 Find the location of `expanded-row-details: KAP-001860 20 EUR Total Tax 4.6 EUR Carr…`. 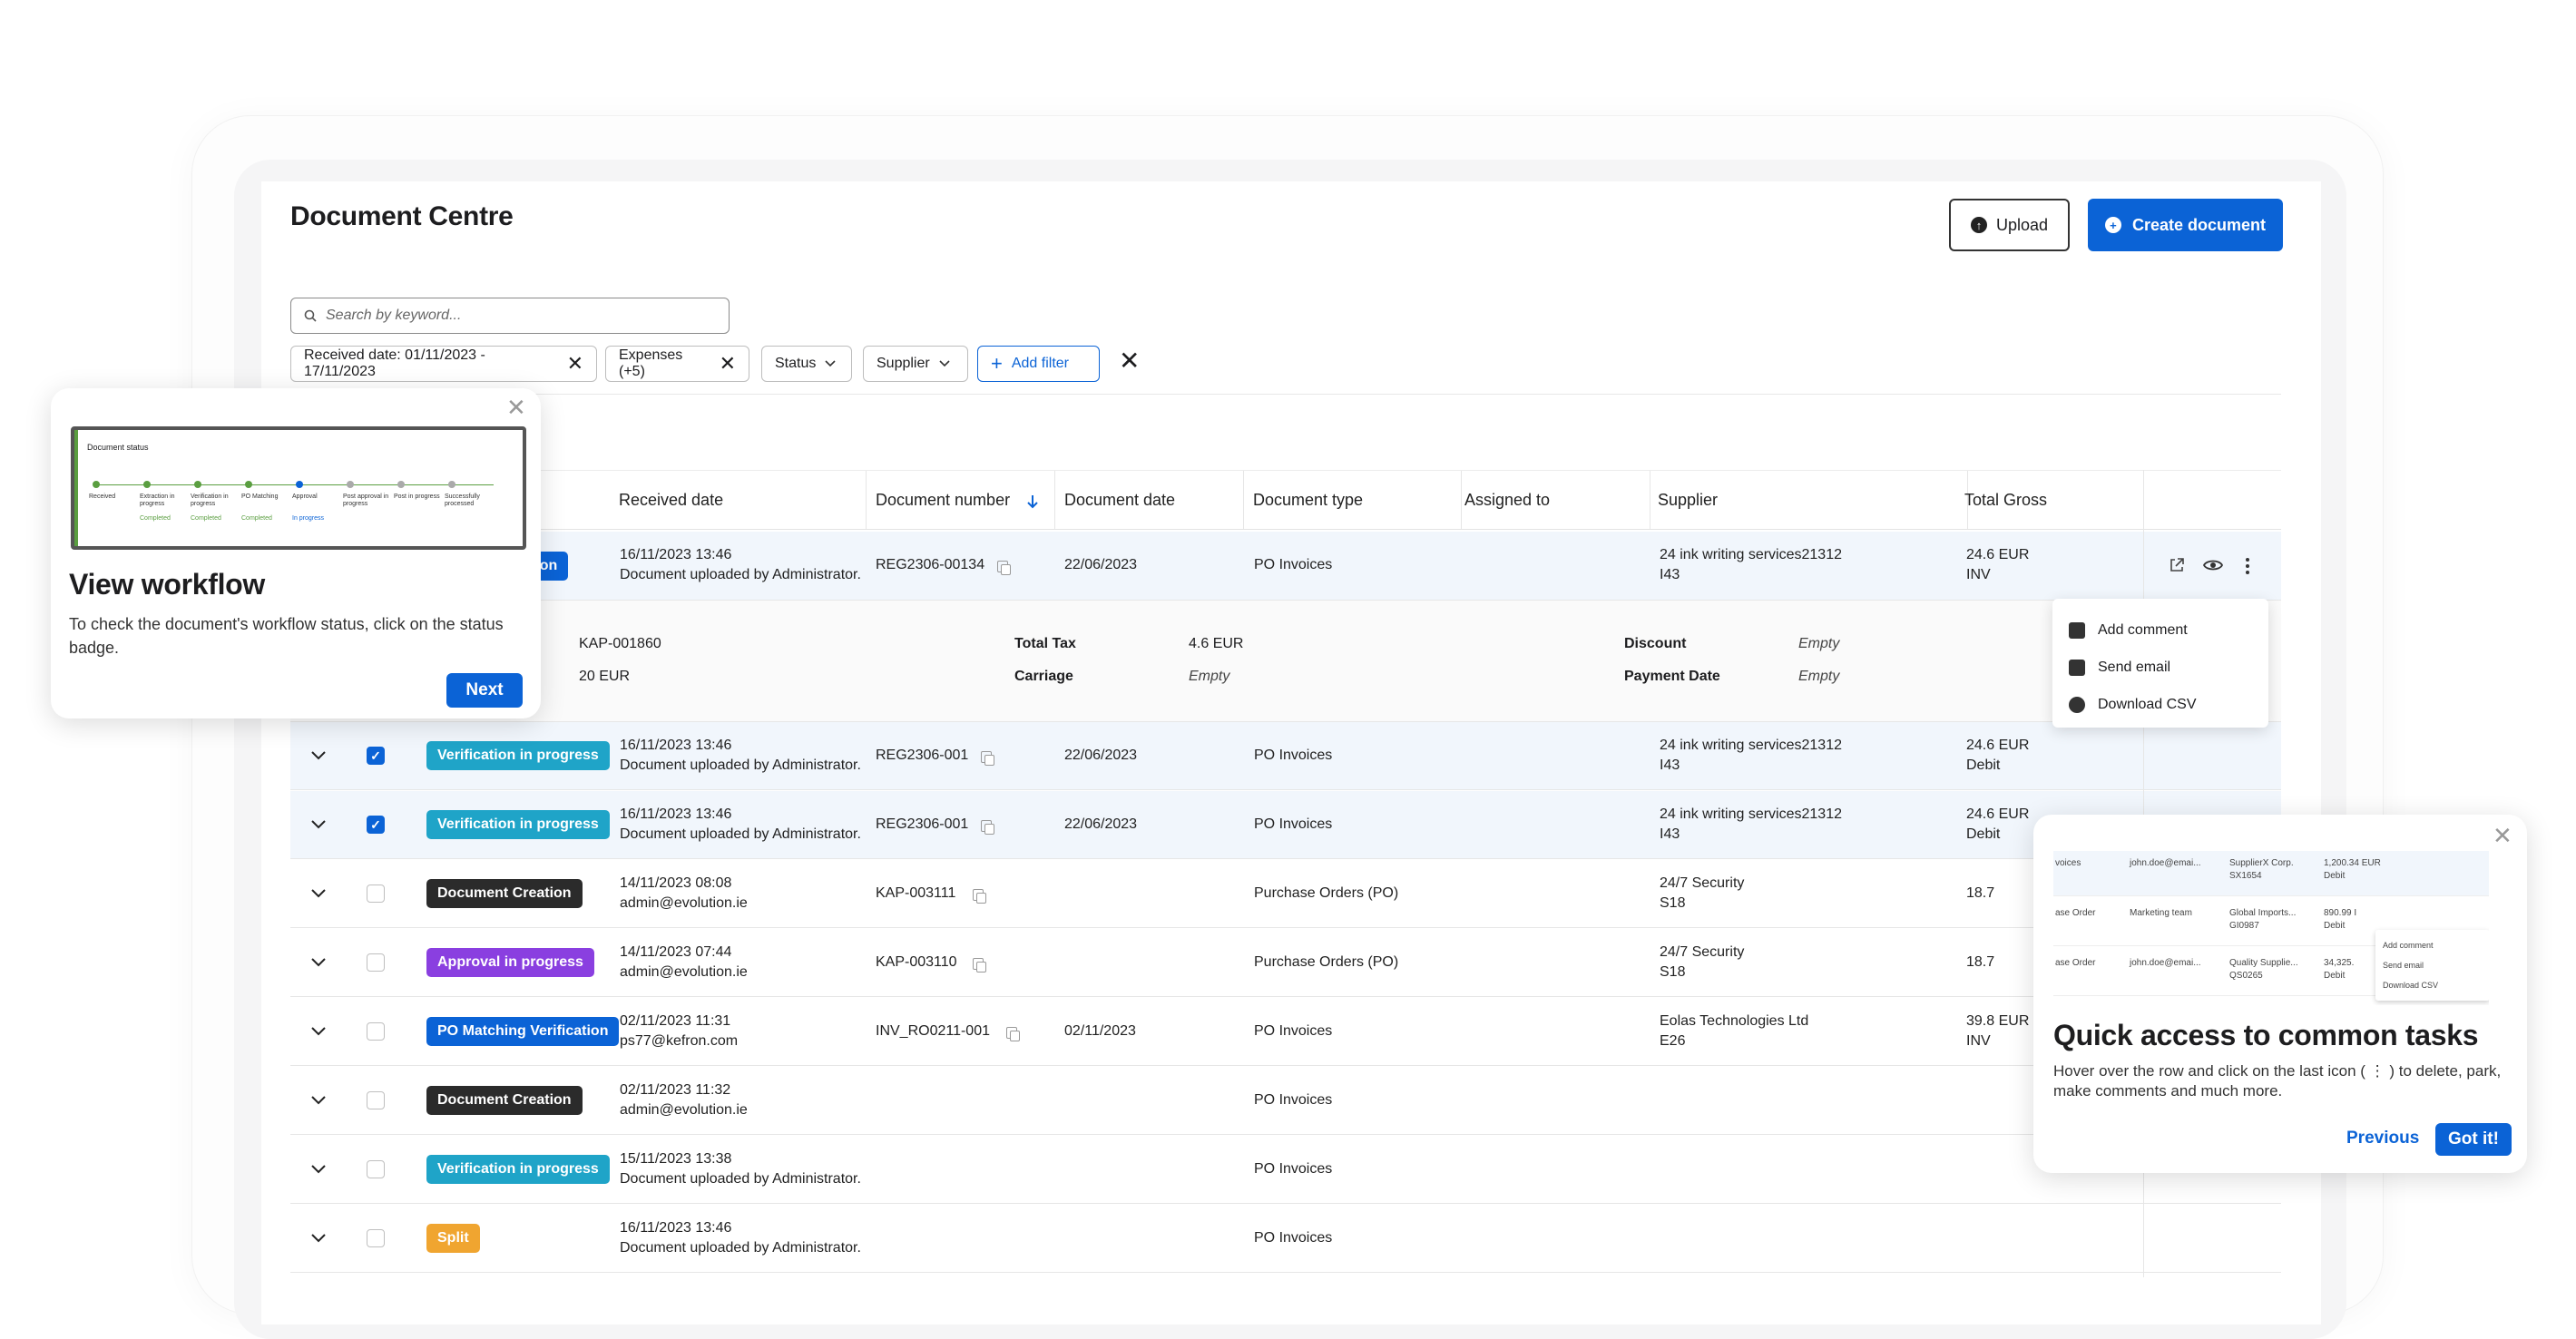

expanded-row-details: KAP-001860 20 EUR Total Tax 4.6 EUR Carr… is located at coordinates (1285, 661).